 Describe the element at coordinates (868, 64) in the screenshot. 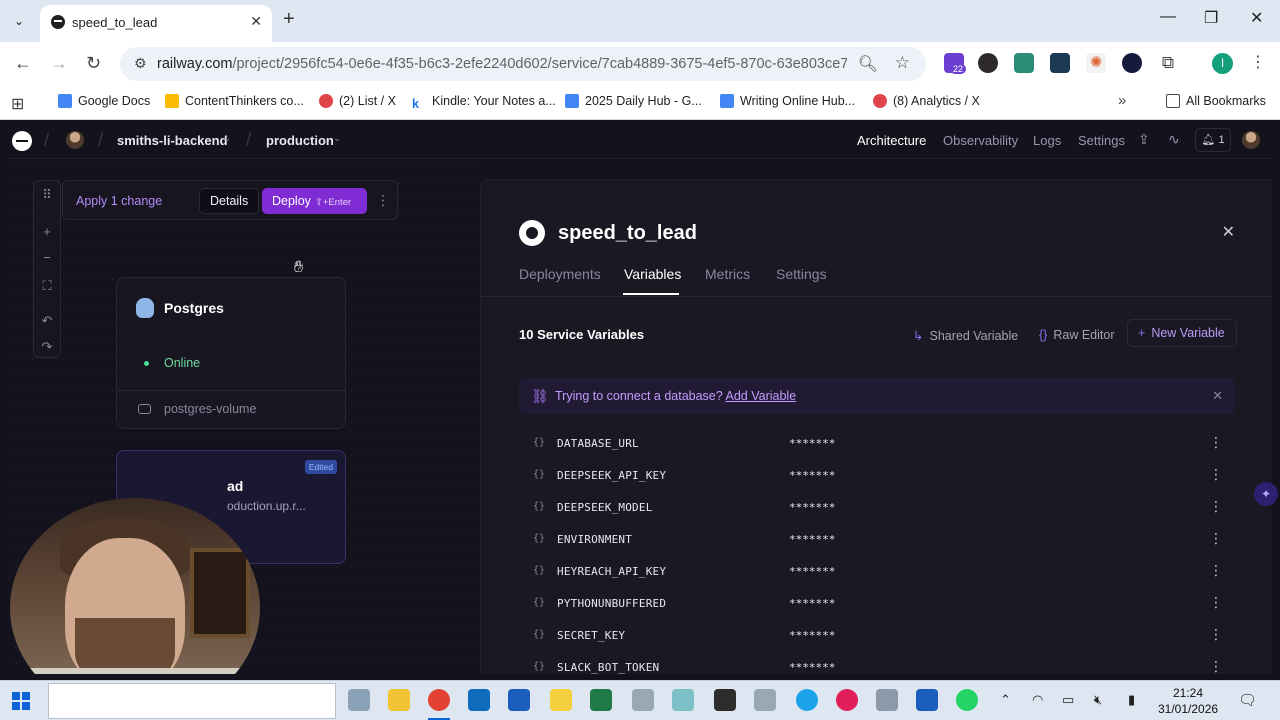

I see `zoom-icon: 🔍︎` at that location.